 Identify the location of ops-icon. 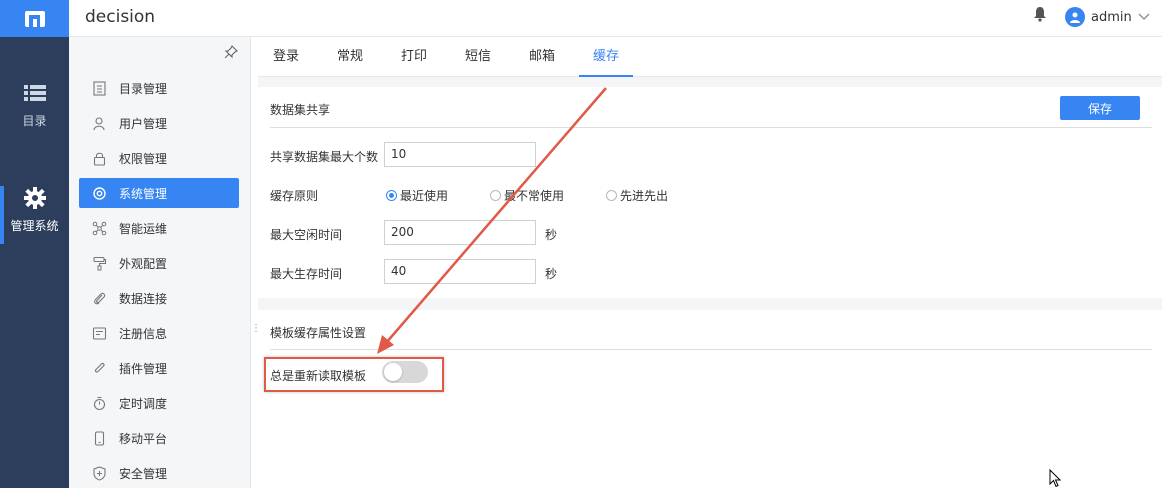
(99, 228).